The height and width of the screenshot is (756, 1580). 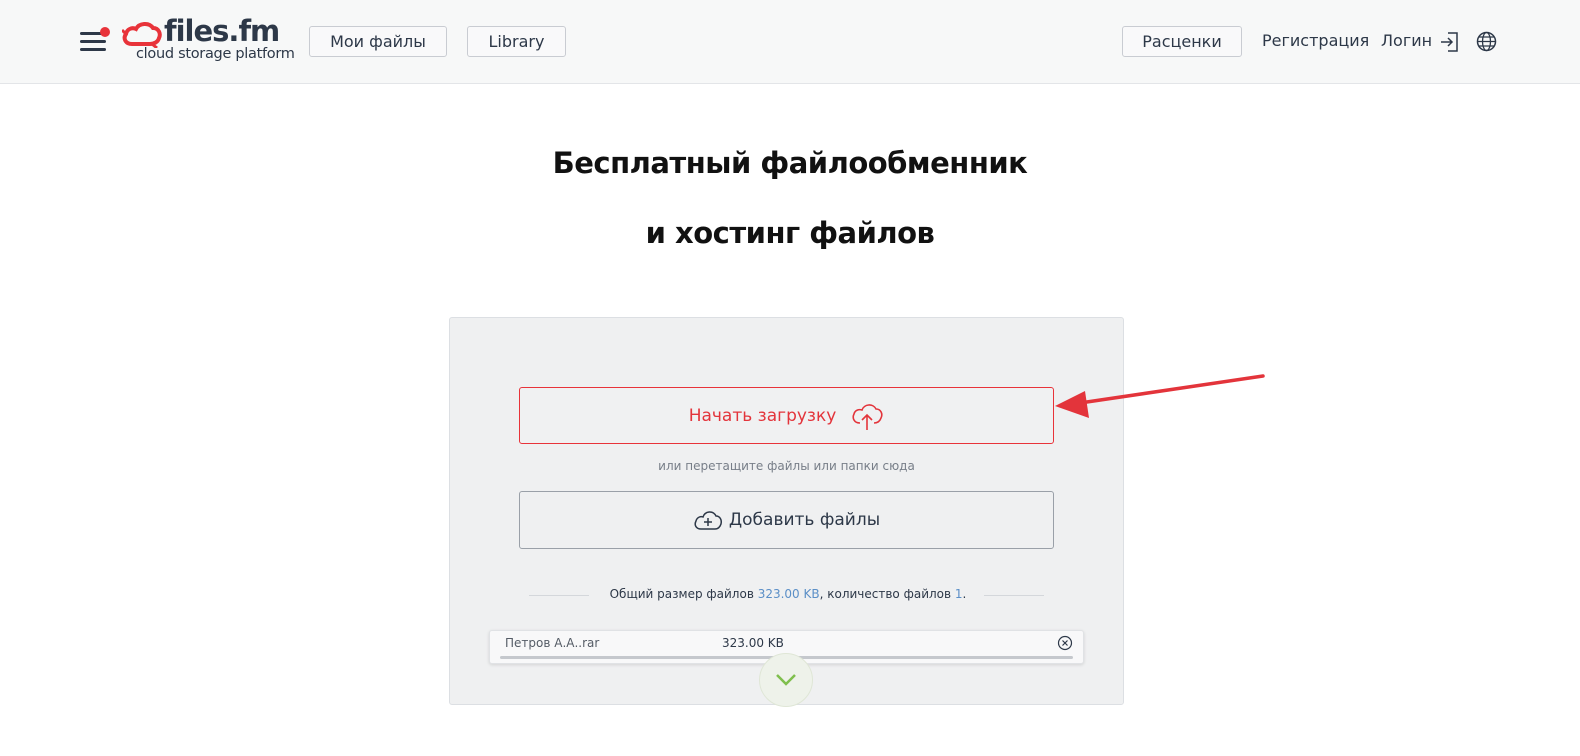 I want to click on language-globe-icon, so click(x=1486, y=41).